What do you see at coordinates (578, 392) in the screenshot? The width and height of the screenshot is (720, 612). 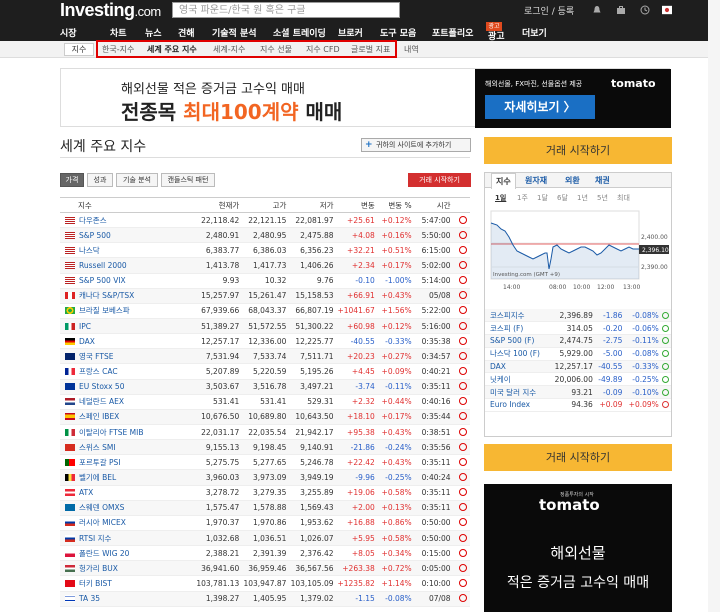 I see `overview-row: 미국 달러 지수 93.21 -0.09 -0.10%` at bounding box center [578, 392].